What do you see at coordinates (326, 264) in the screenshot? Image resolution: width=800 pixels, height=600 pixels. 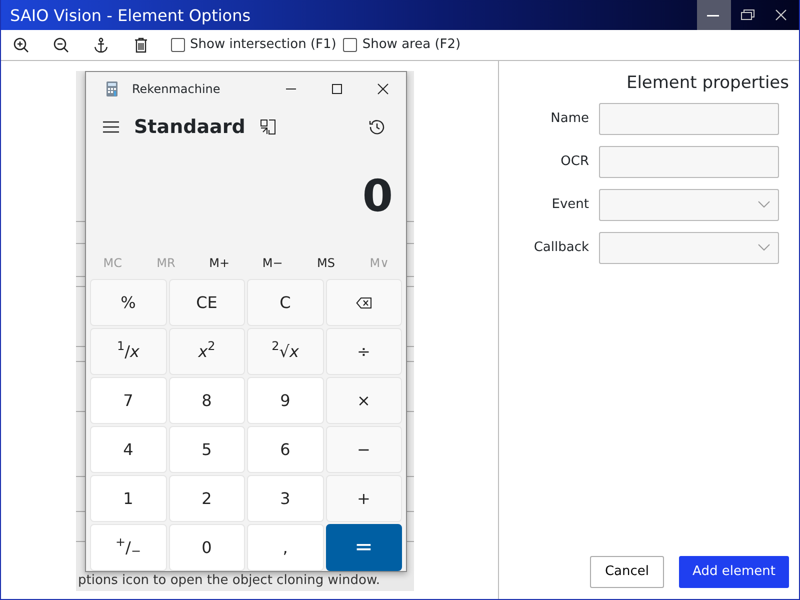 I see `memory-button: MS` at bounding box center [326, 264].